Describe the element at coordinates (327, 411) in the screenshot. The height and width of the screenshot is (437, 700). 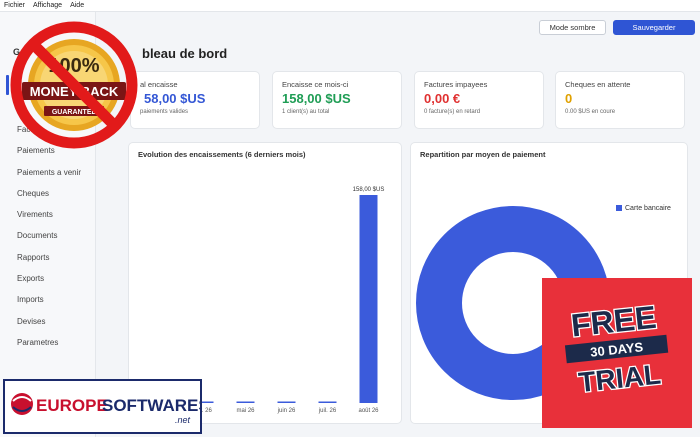
I see `x-tick-label: juil. 26` at that location.